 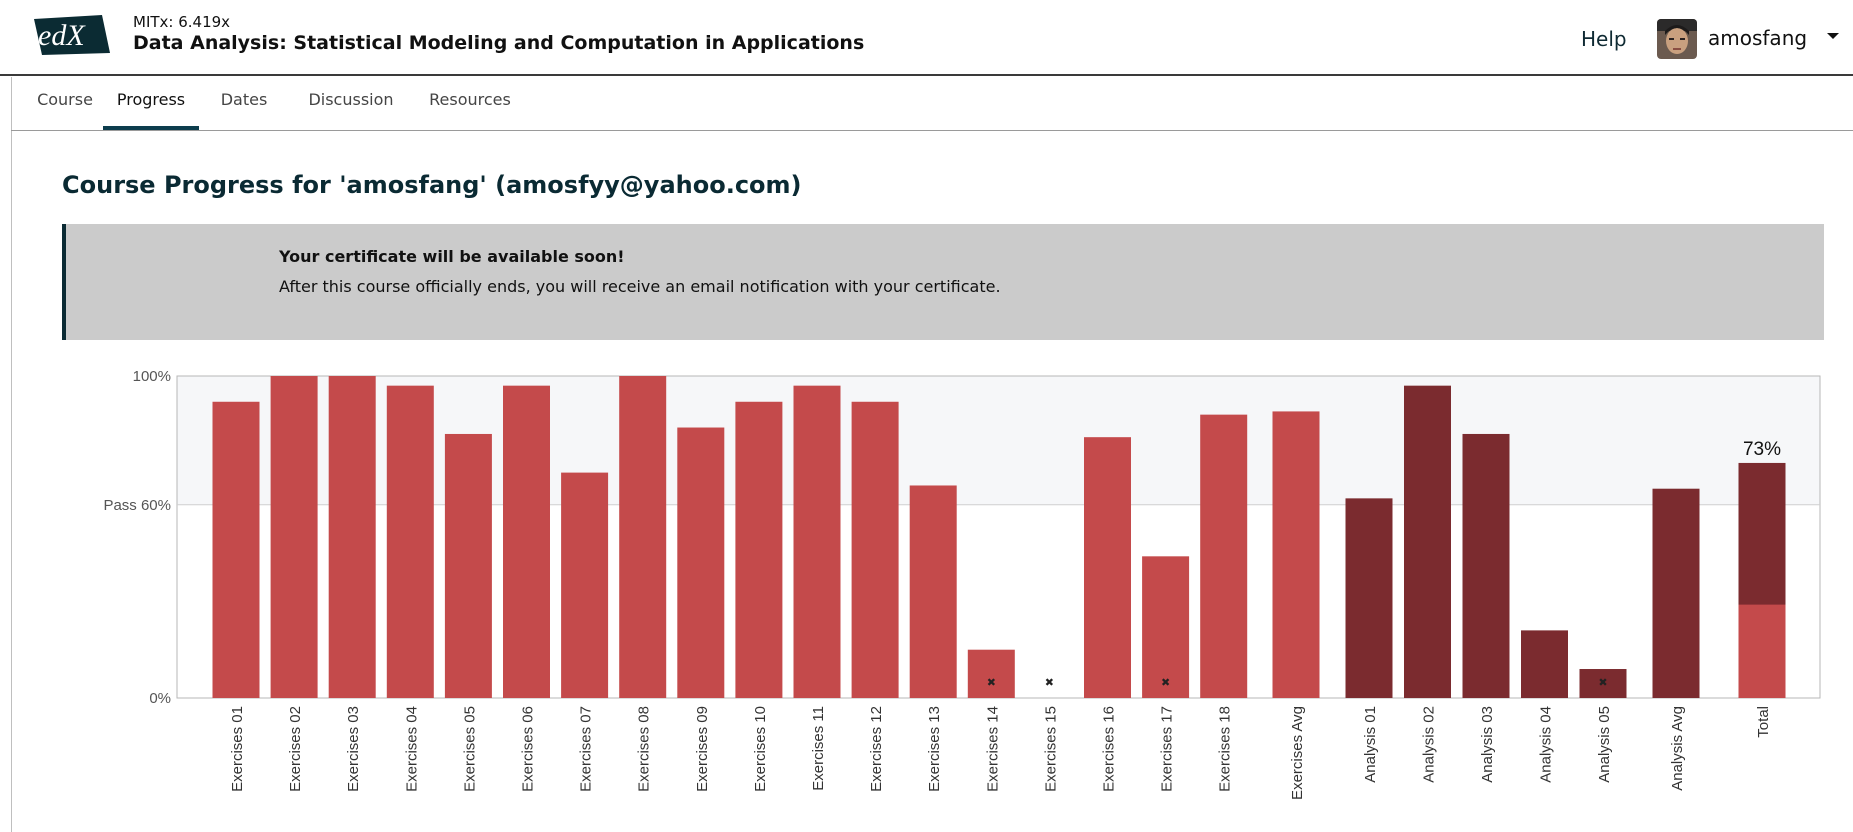 I want to click on x-tick-label: Exercises 17, so click(x=1167, y=749).